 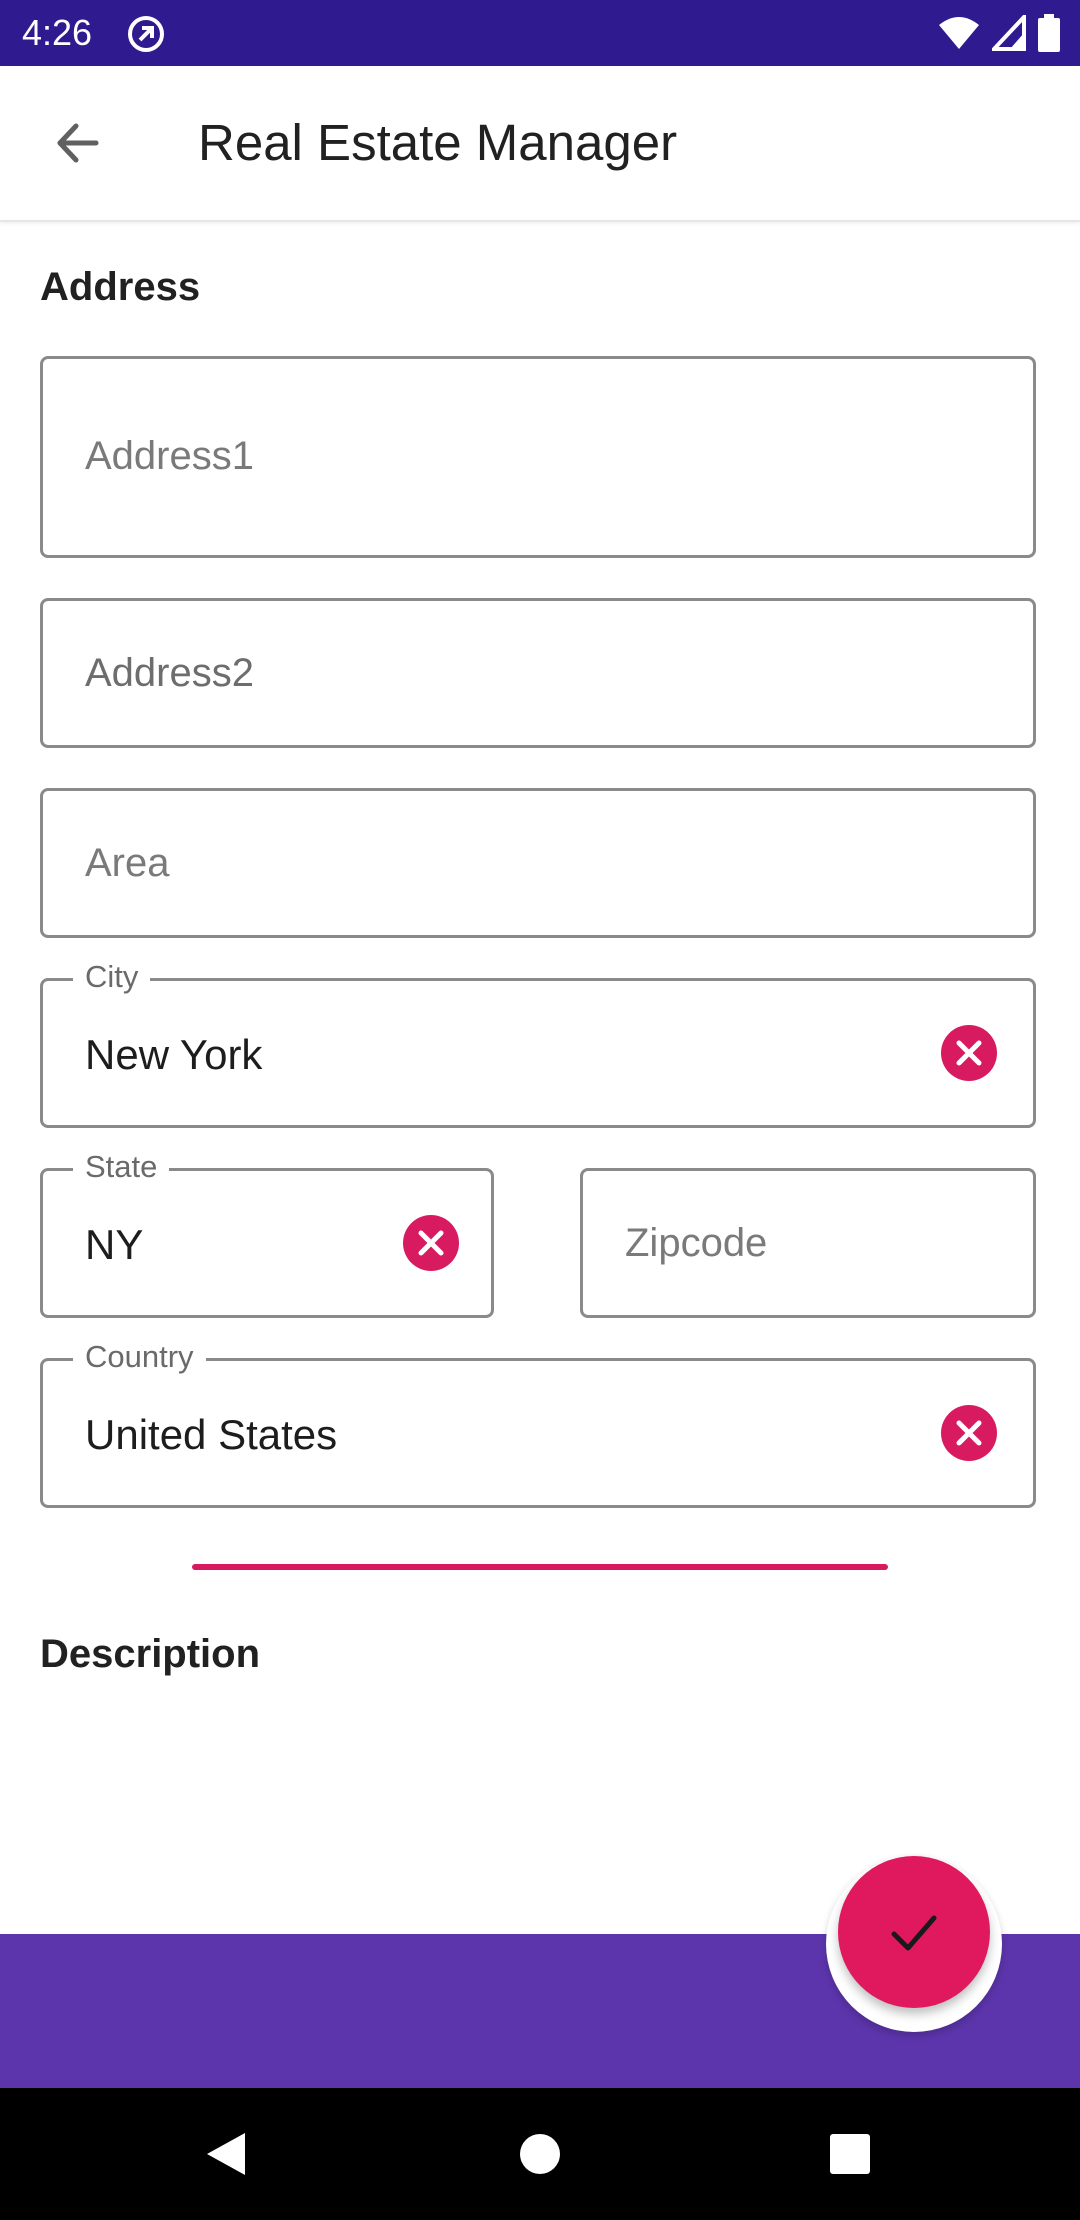 I want to click on state-field: State NY, so click(x=267, y=1232).